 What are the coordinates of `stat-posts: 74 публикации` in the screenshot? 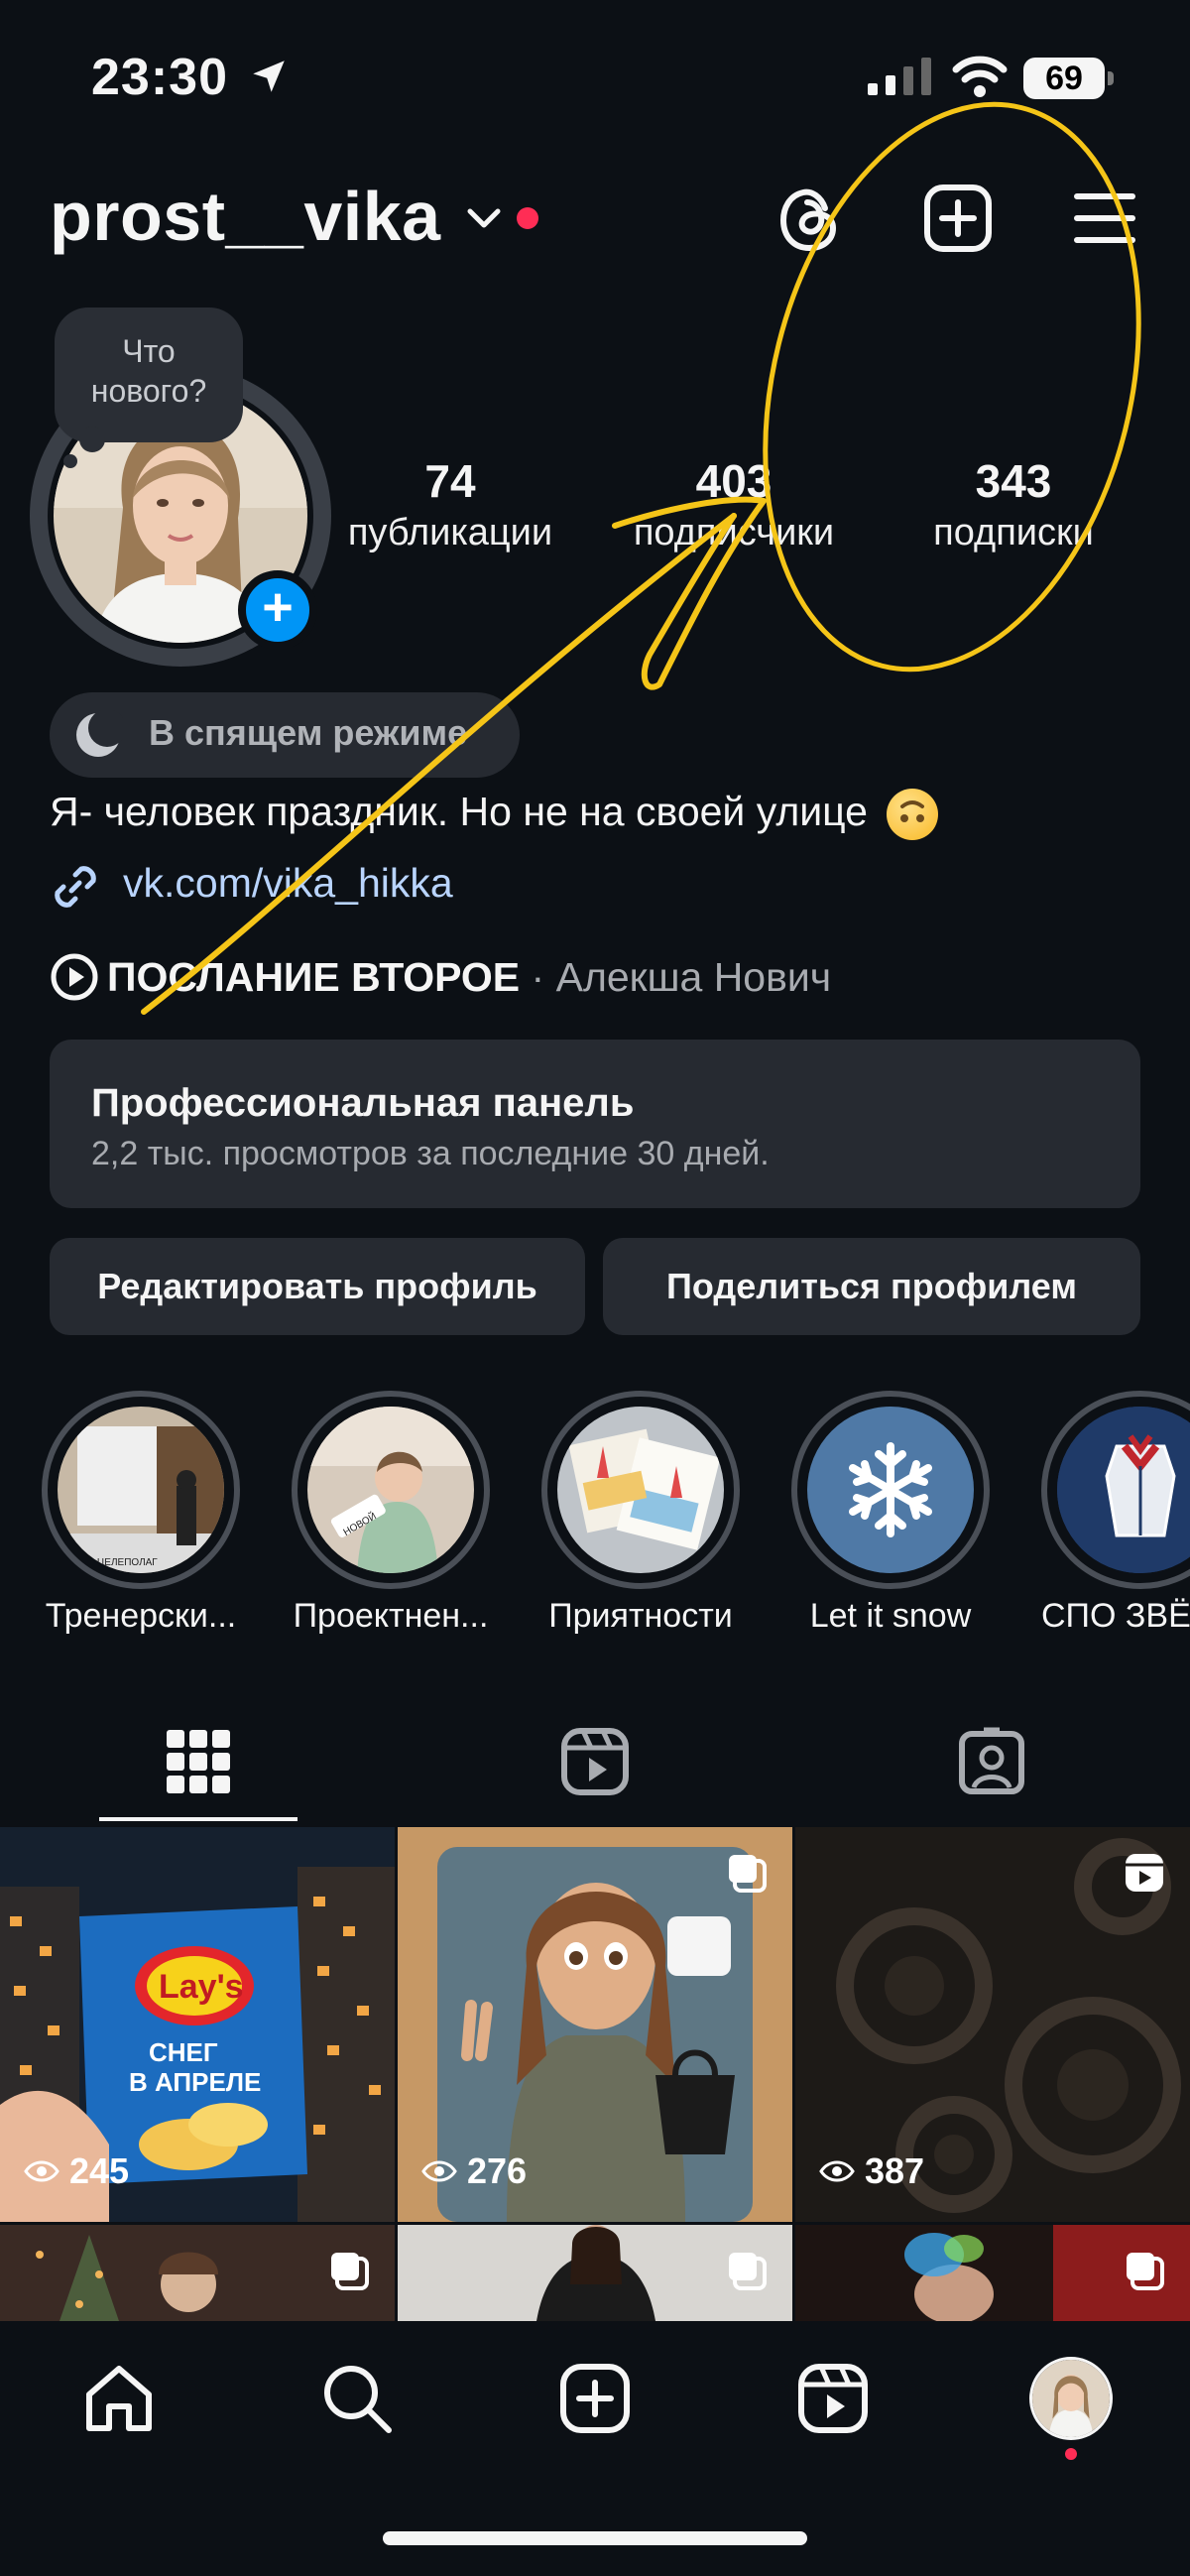 It's located at (450, 504).